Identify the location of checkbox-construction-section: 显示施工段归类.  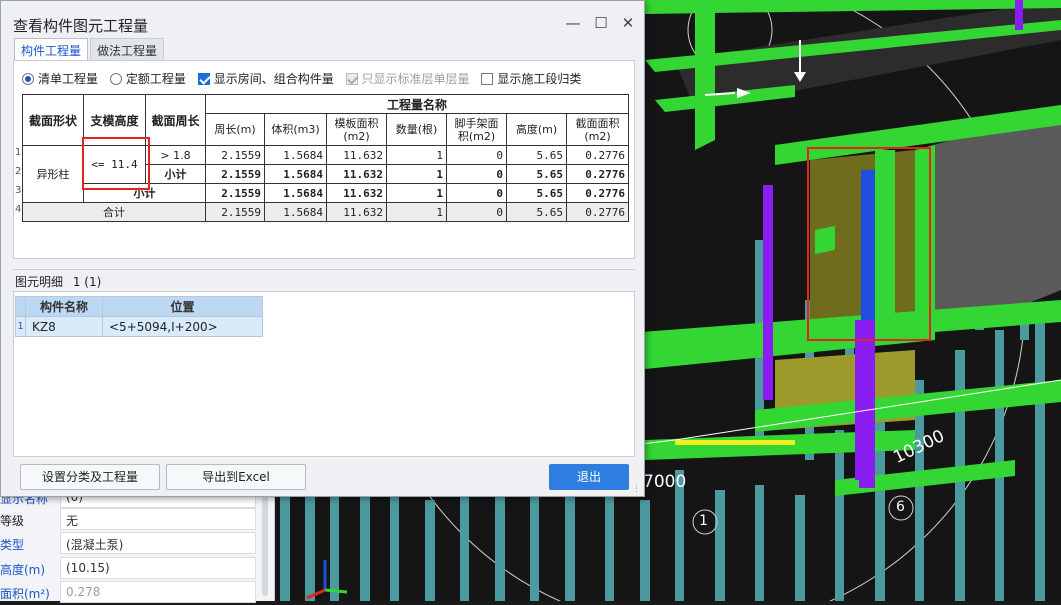
(531, 78).